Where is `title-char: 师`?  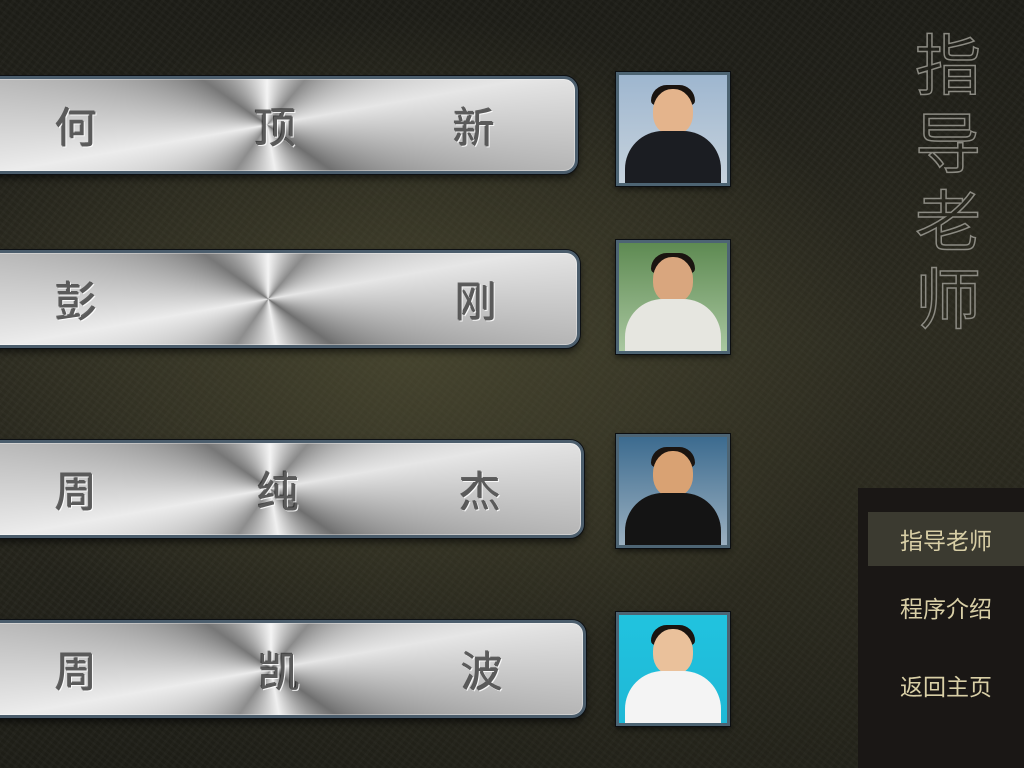 title-char: 师 is located at coordinates (948, 300).